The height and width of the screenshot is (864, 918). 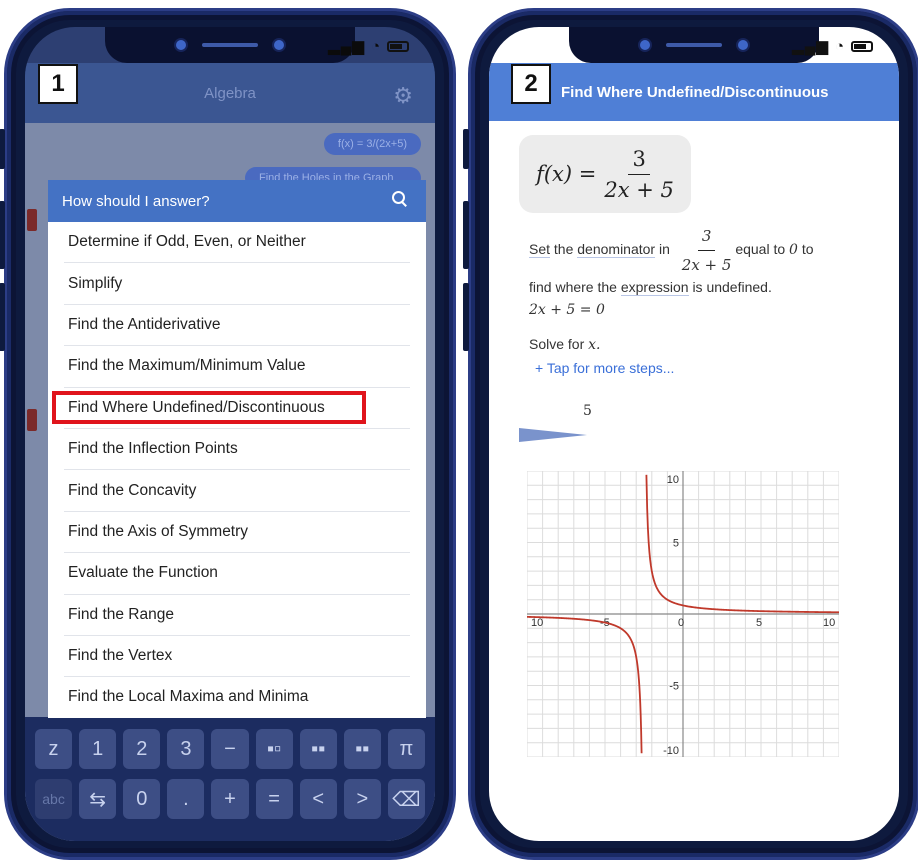 I want to click on link-expression: expression, so click(x=654, y=287).